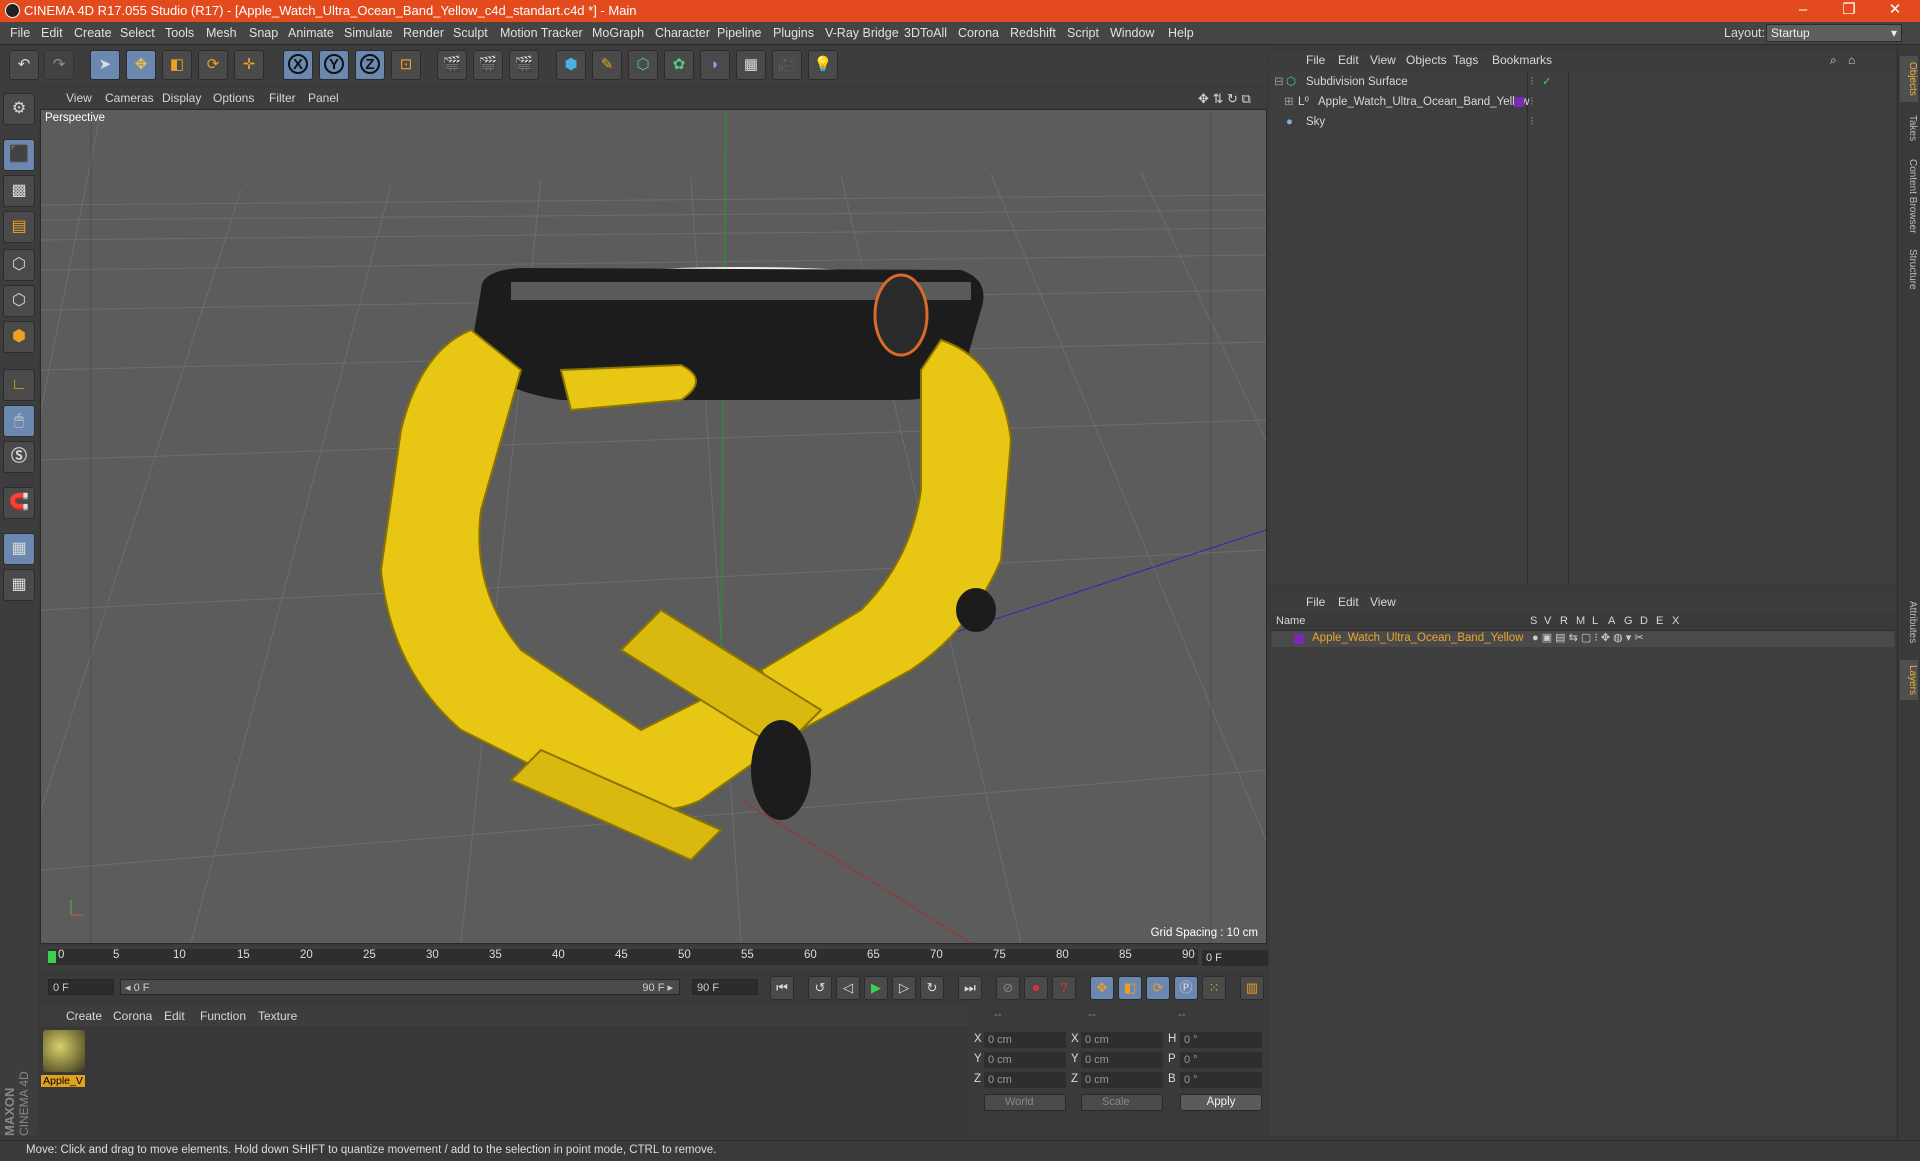 The image size is (1920, 1161). What do you see at coordinates (423, 33) in the screenshot?
I see `menu-render: Render` at bounding box center [423, 33].